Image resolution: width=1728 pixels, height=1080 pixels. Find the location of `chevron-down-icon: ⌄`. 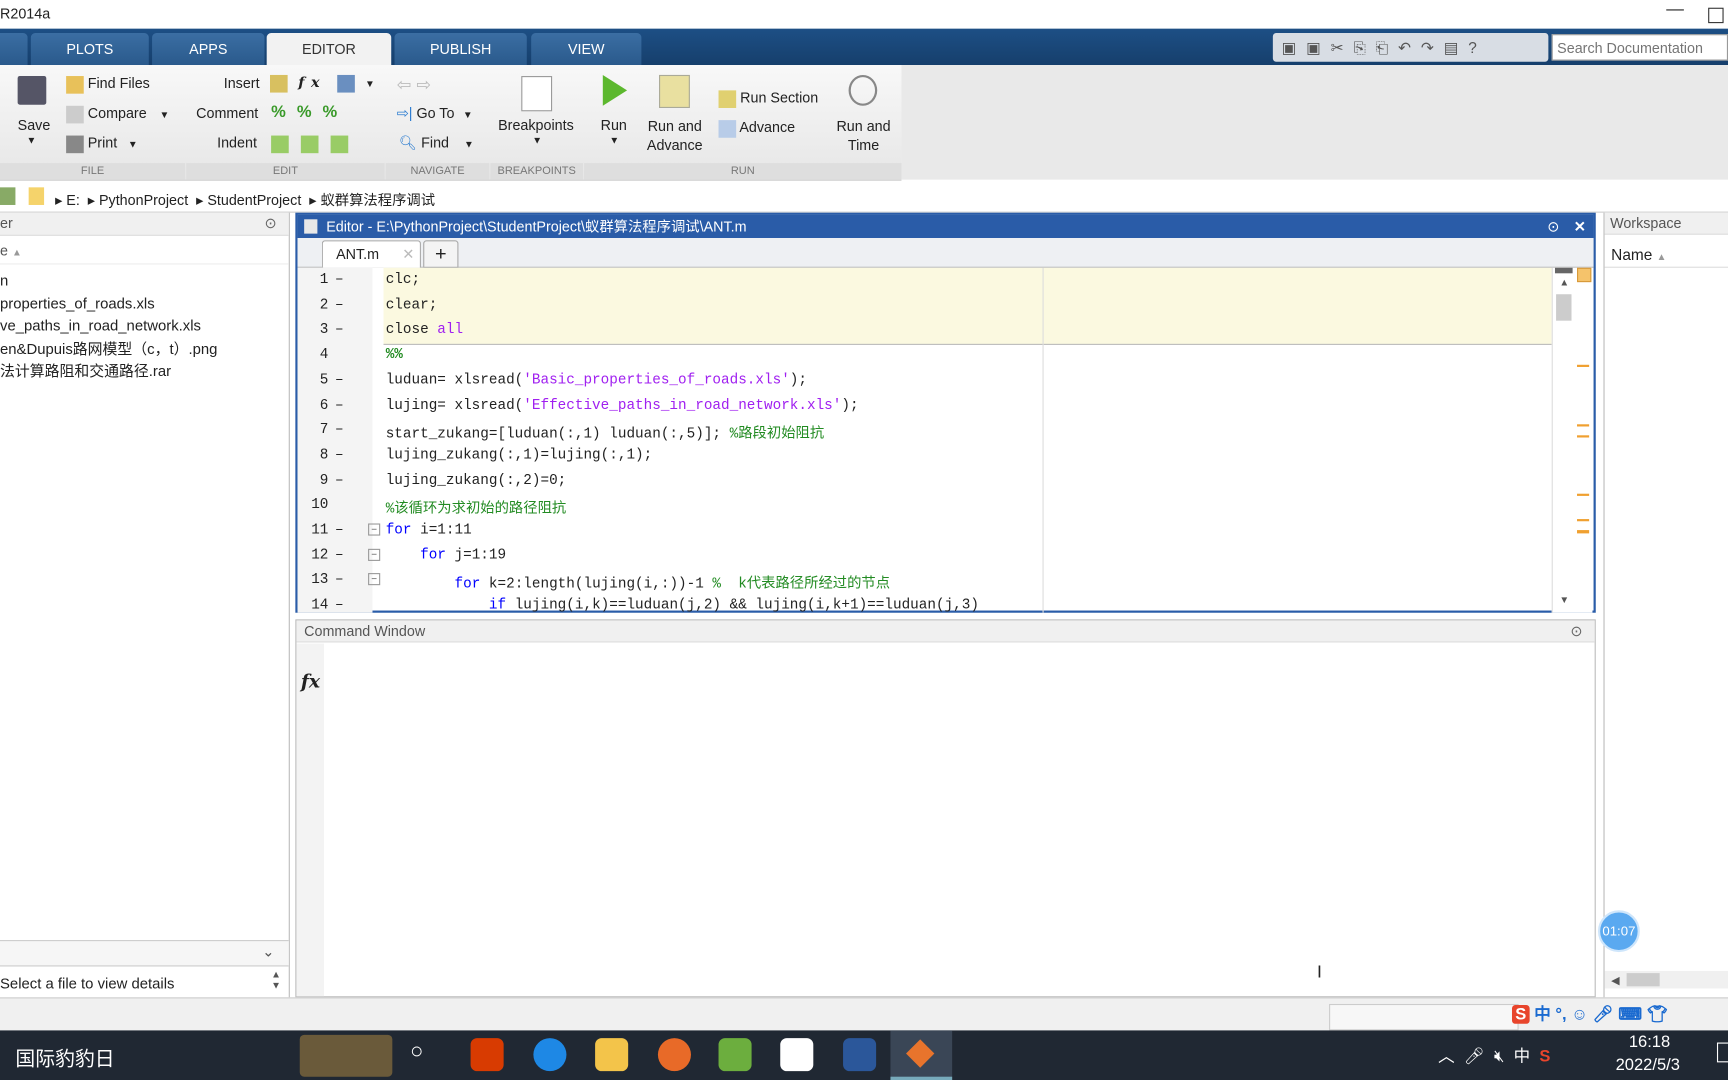

chevron-down-icon: ⌄ is located at coordinates (268, 952).